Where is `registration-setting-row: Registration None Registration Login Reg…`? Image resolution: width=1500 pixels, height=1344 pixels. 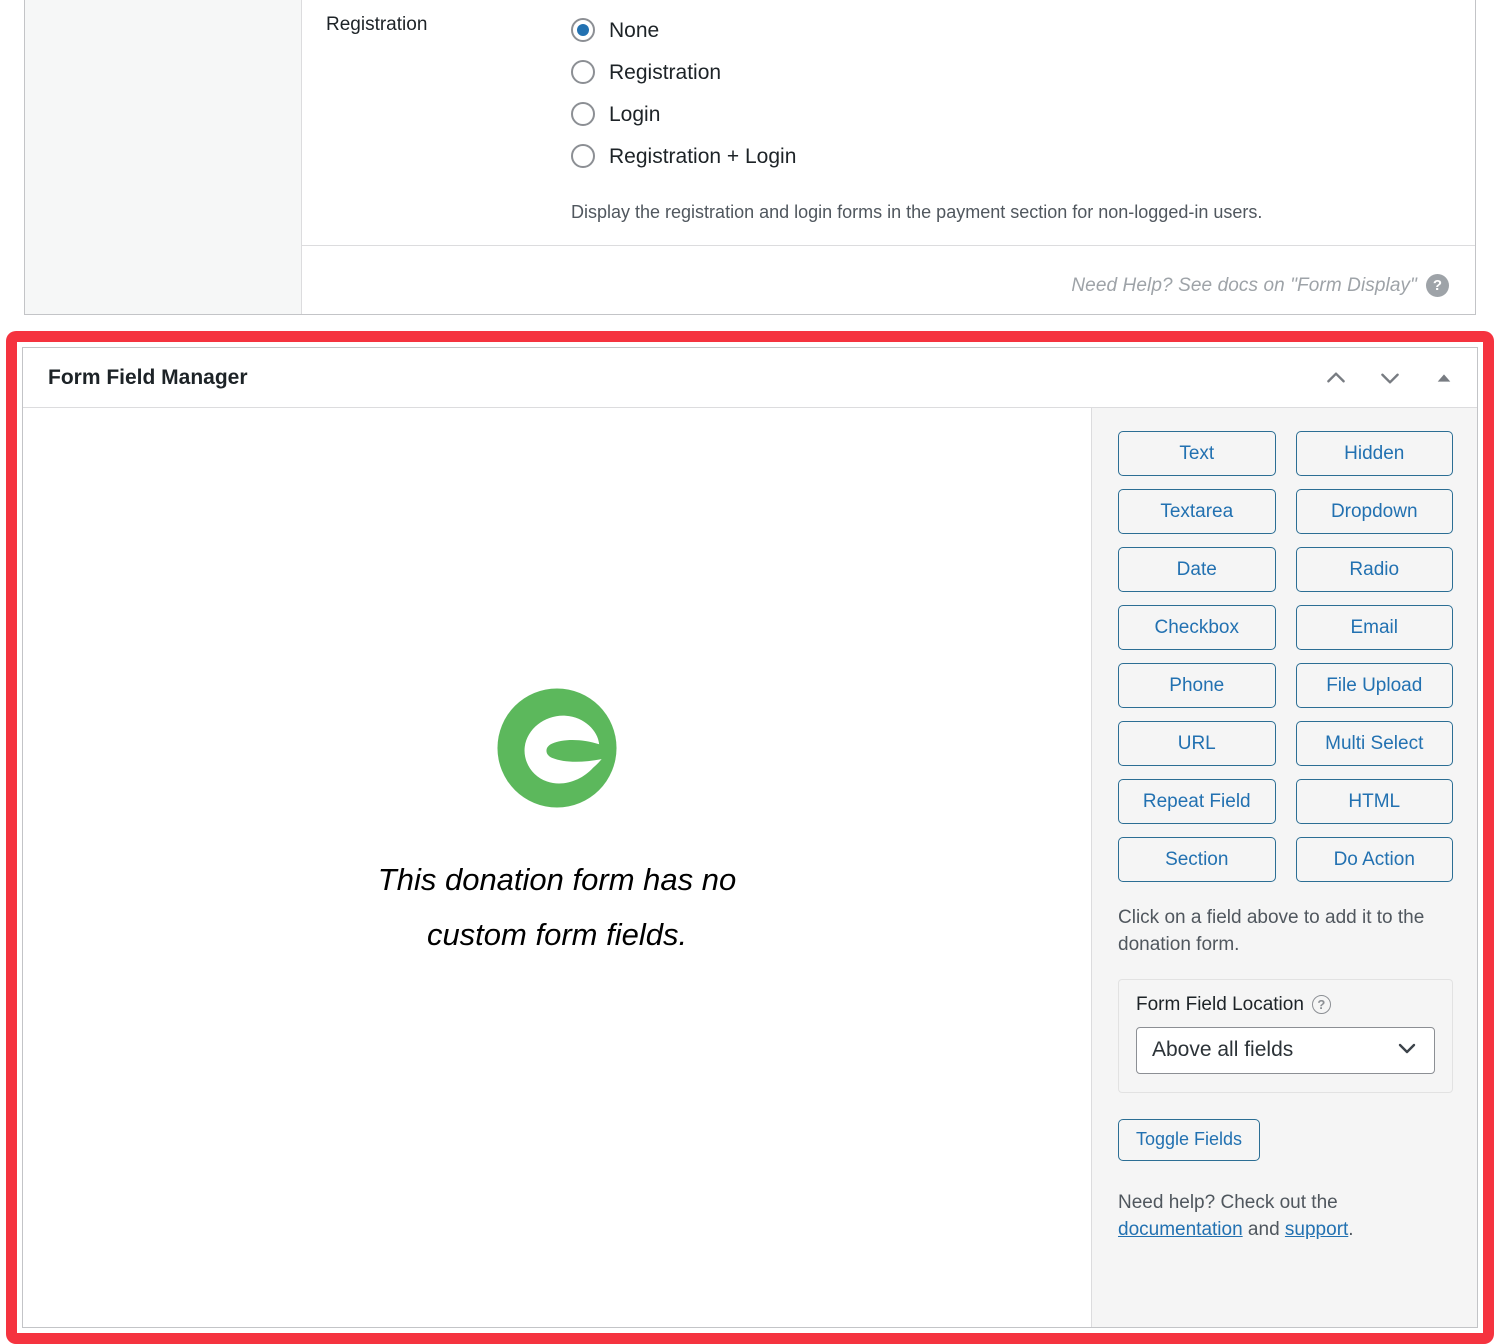 registration-setting-row: Registration None Registration Login Reg… is located at coordinates (888, 122).